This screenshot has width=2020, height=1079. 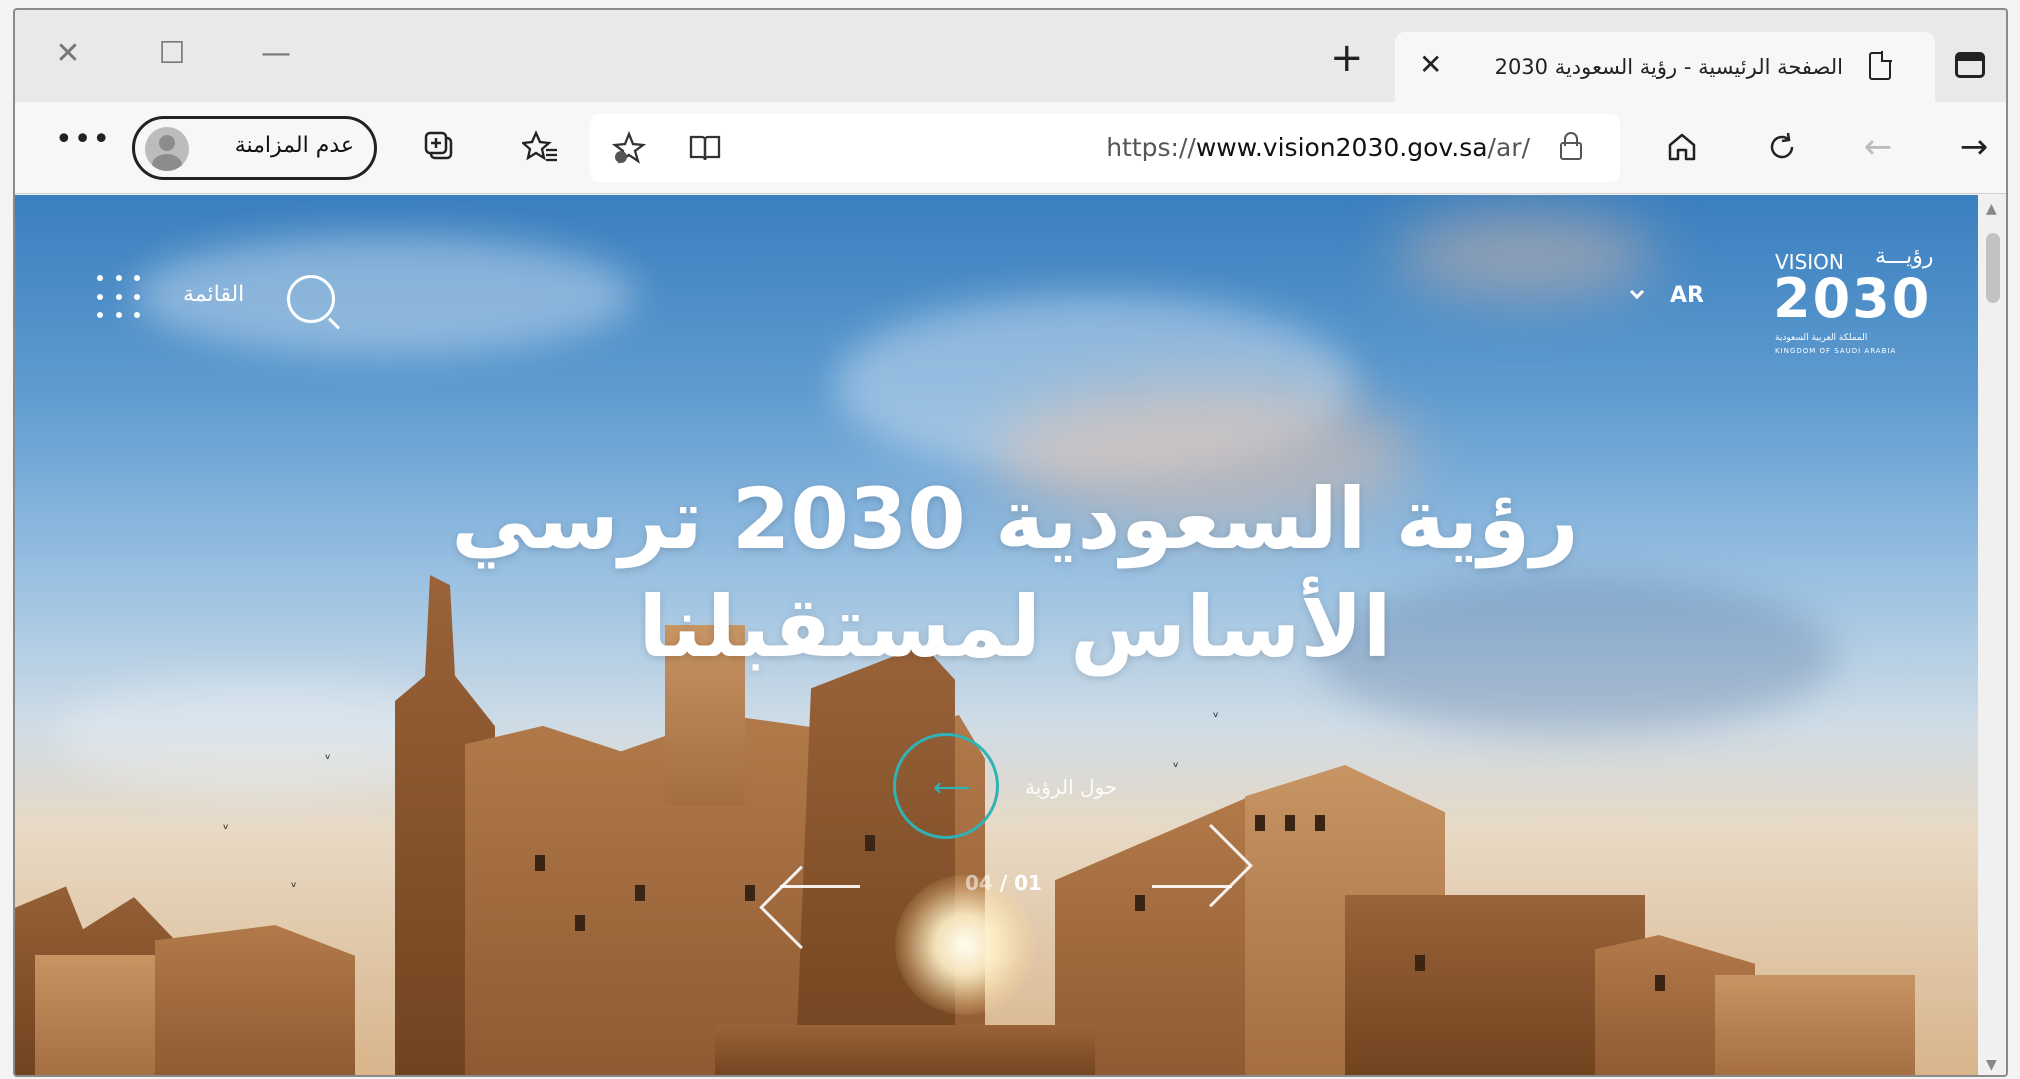 What do you see at coordinates (1668, 67) in the screenshot?
I see `tab-title: الصفحة الرئيسية - رؤية السعودية 2030` at bounding box center [1668, 67].